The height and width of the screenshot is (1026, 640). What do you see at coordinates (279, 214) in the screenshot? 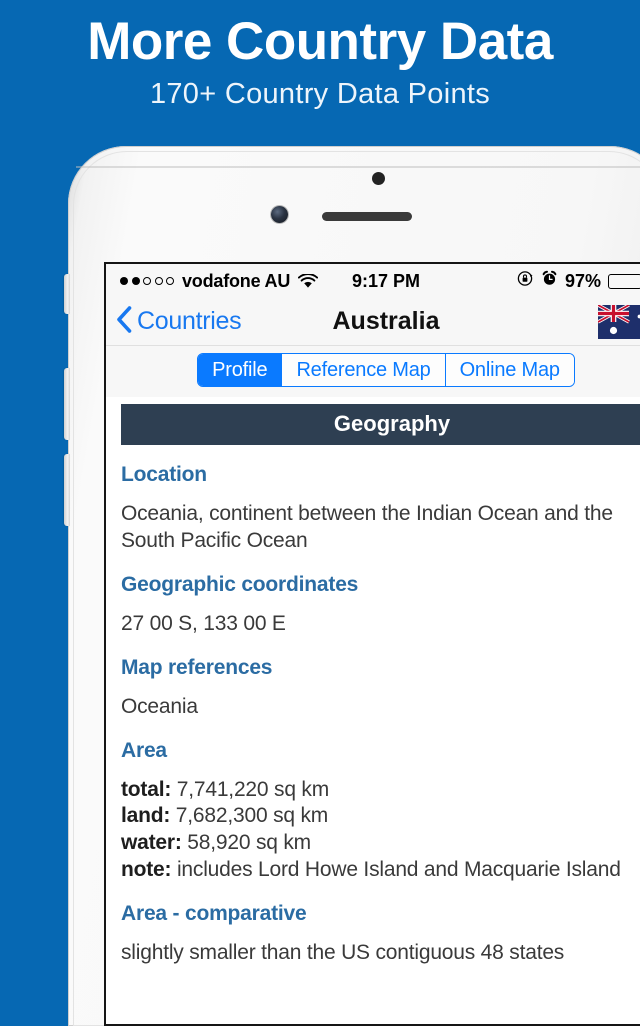
I see `front-camera-icon` at bounding box center [279, 214].